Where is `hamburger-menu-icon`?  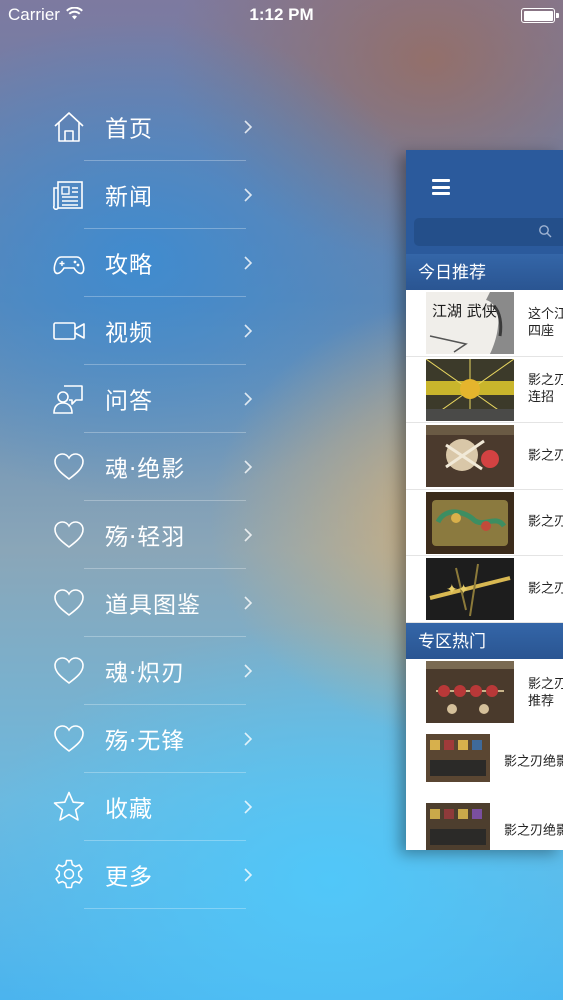 hamburger-menu-icon is located at coordinates (441, 187).